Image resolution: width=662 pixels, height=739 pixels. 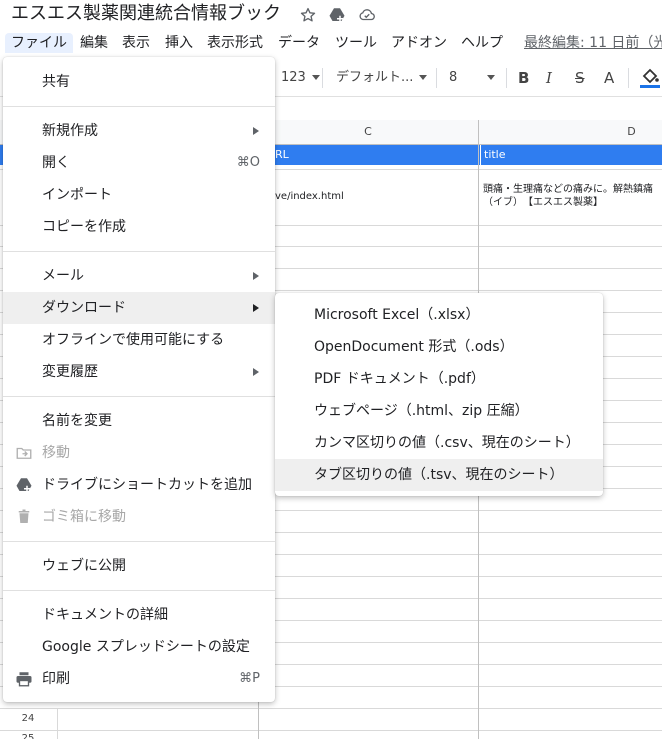 I want to click on download-ods: OpenDocument 形式（.ods）, so click(x=439, y=347).